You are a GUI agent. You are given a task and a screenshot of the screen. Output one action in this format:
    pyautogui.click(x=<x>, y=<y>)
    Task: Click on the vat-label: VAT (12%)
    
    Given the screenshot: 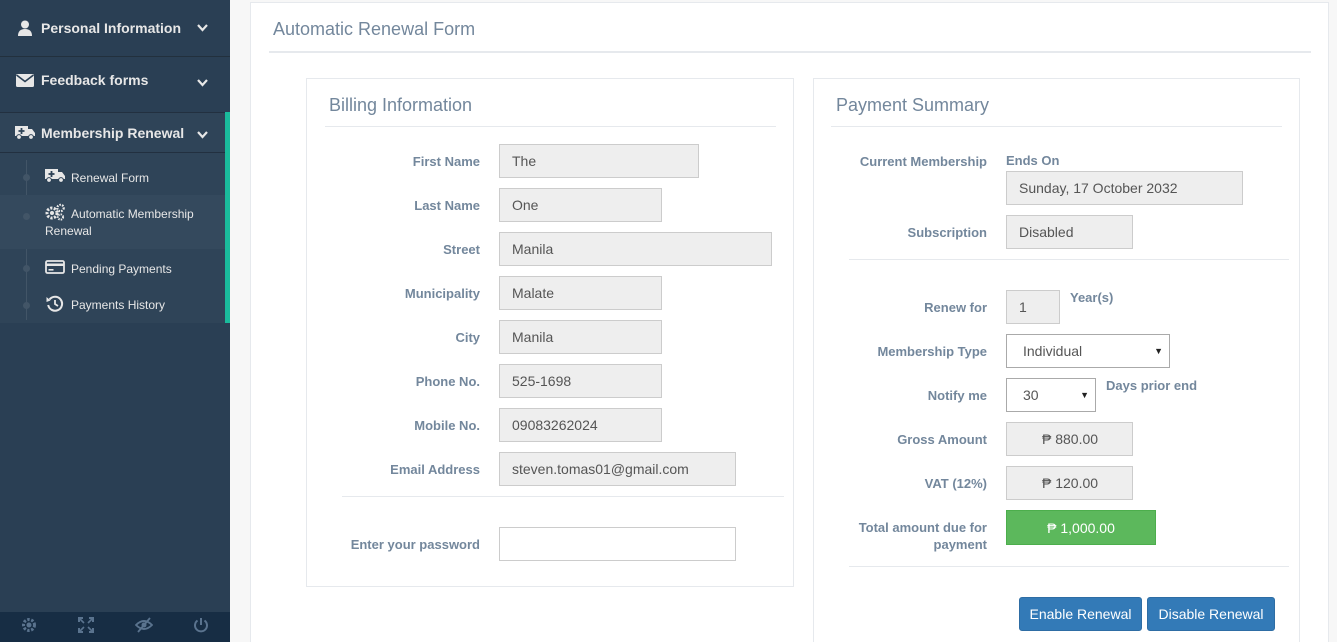 What is the action you would take?
    pyautogui.click(x=955, y=483)
    